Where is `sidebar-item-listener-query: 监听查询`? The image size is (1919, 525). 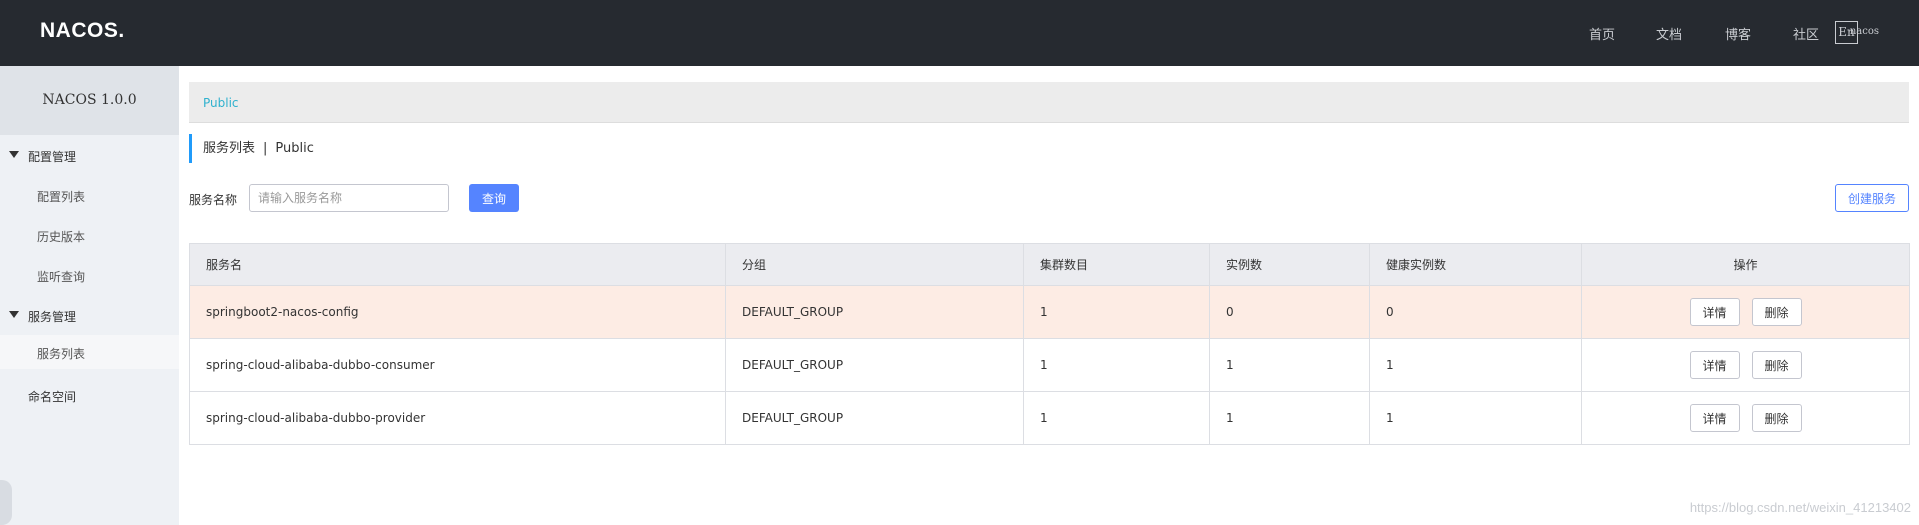
sidebar-item-listener-query: 监听查询 is located at coordinates (89, 275).